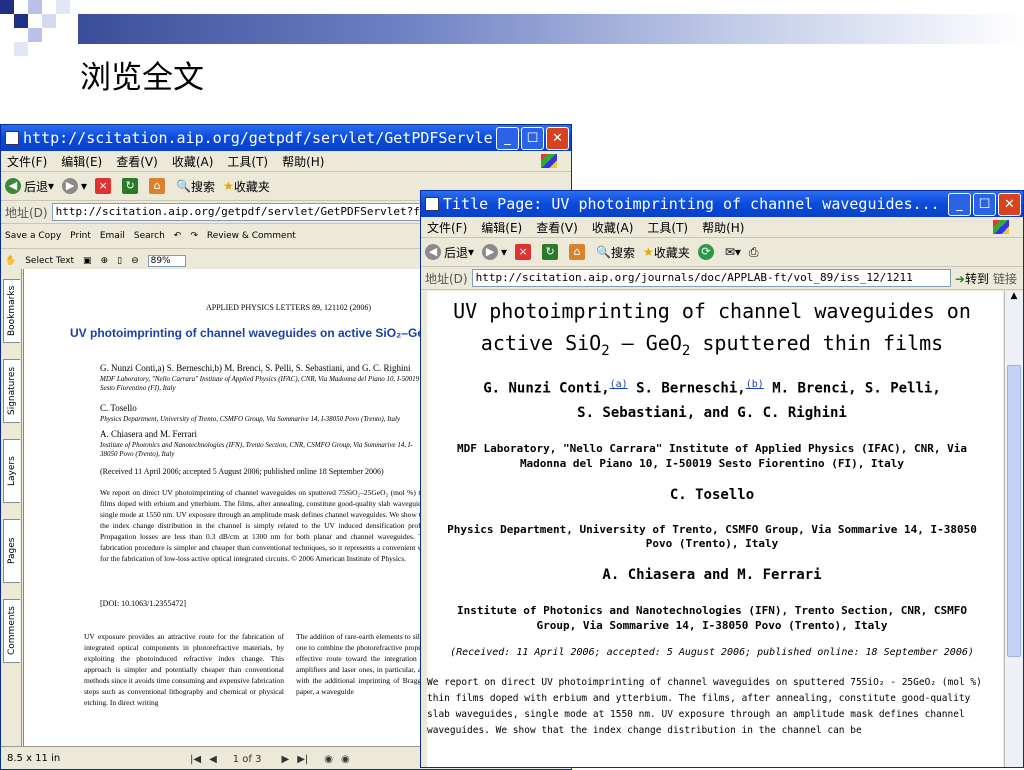 The image size is (1024, 770). What do you see at coordinates (194, 236) in the screenshot?
I see `redo-icon: ↷` at bounding box center [194, 236].